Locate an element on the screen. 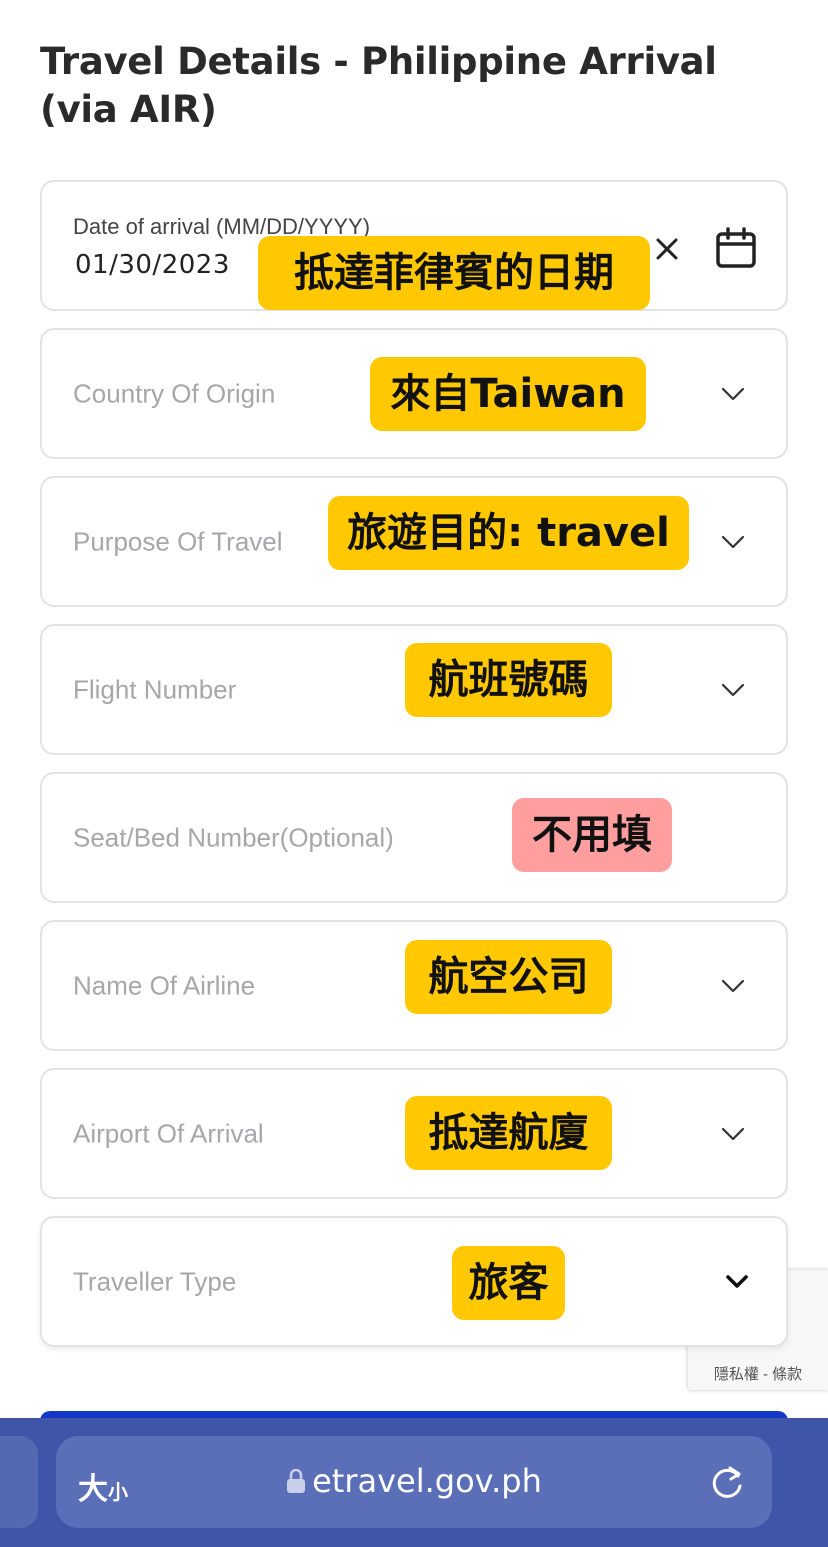 This screenshot has height=1547, width=828. seat-bed-number-input: Seat/Bed Number(Optional) is located at coordinates (414, 837).